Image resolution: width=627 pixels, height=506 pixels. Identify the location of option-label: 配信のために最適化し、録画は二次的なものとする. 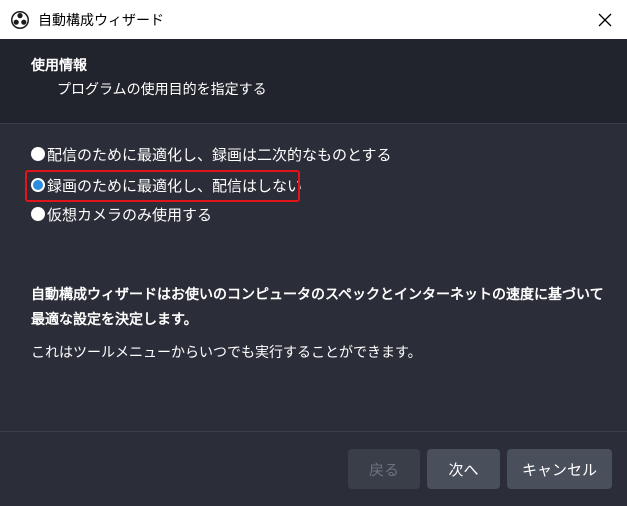
(219, 154).